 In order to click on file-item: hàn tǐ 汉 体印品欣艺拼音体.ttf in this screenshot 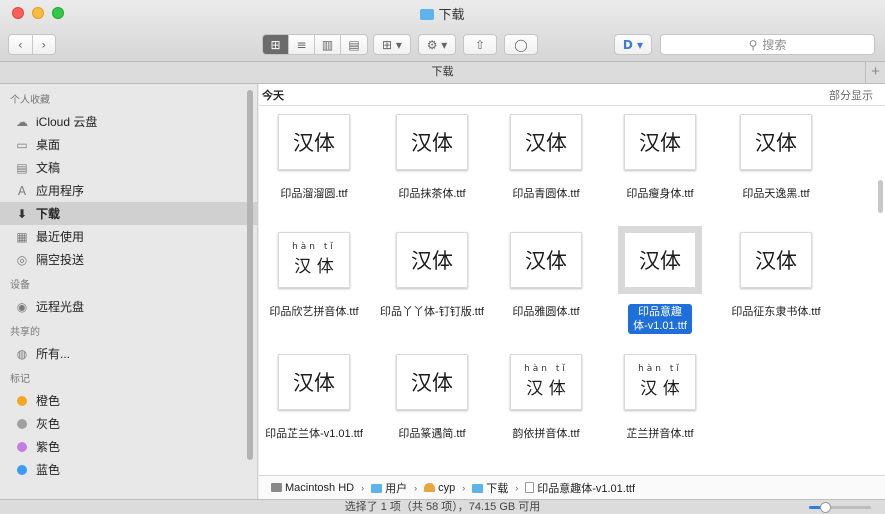, I will do `click(314, 275)`.